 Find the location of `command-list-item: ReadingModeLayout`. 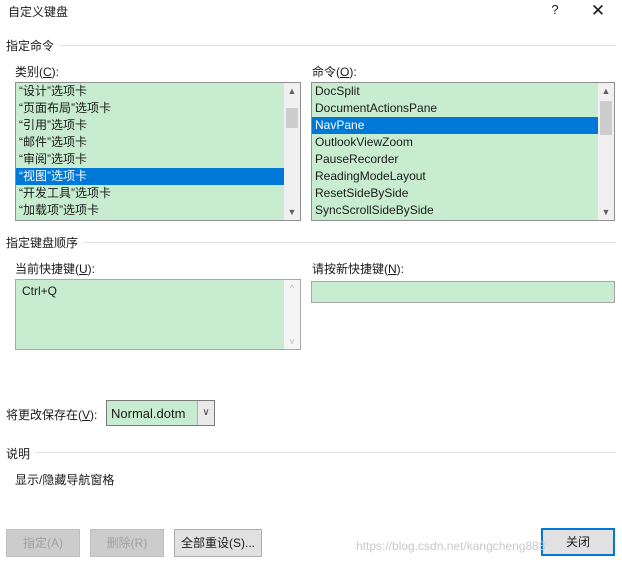

command-list-item: ReadingModeLayout is located at coordinates (463, 176).